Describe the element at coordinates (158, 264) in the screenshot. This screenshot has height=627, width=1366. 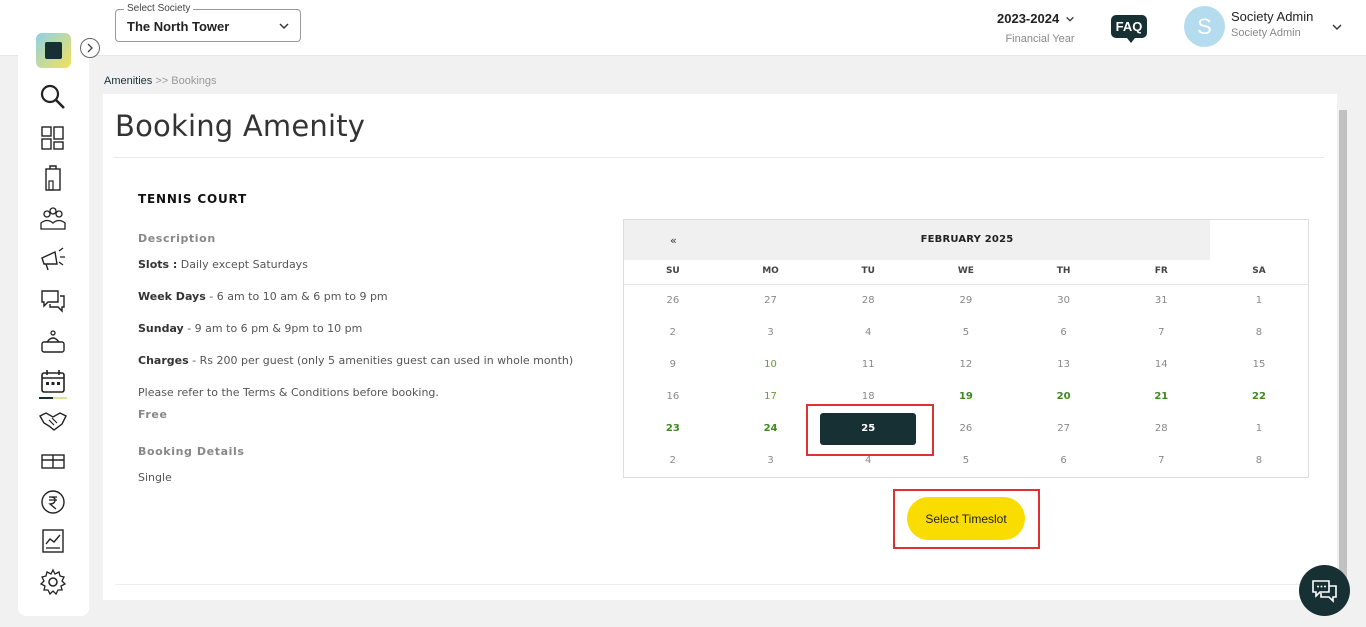
I see `slots-label: Slots :` at that location.